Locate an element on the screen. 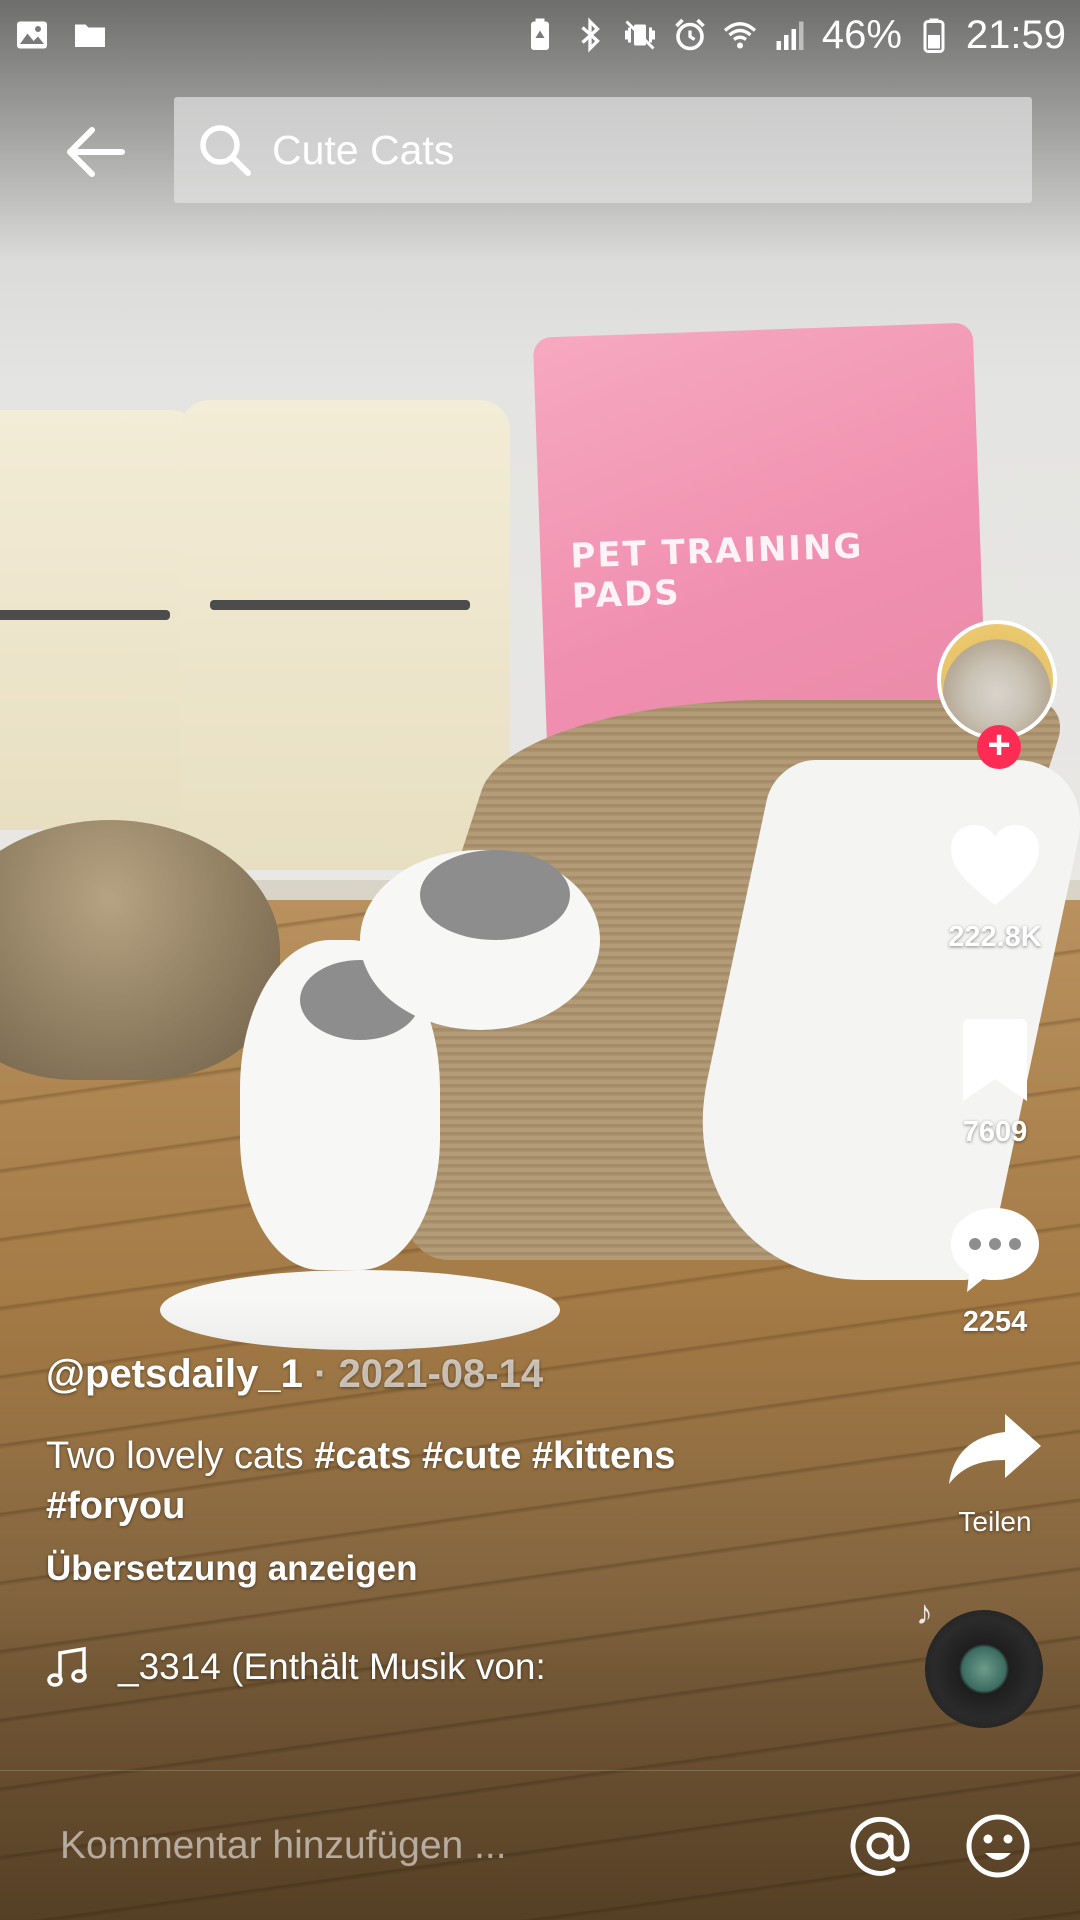 The width and height of the screenshot is (1080, 1920). video-litter-bag is located at coordinates (100, 620).